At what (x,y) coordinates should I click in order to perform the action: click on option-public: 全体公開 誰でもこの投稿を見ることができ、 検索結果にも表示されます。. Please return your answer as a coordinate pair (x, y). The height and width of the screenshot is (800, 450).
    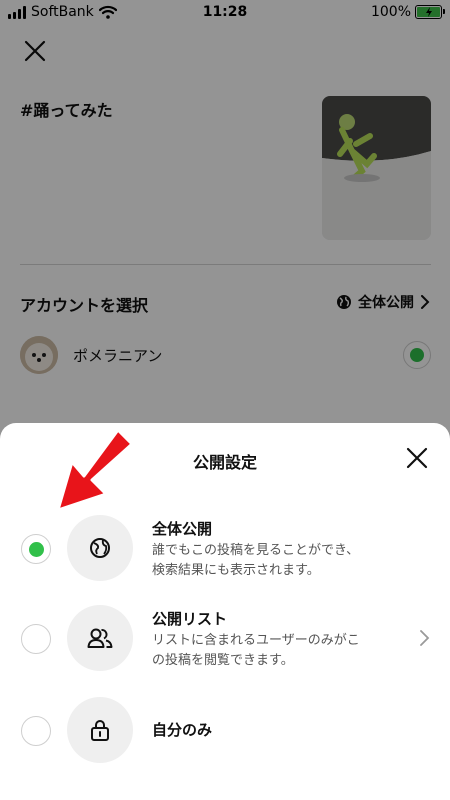
    Looking at the image, I should click on (225, 550).